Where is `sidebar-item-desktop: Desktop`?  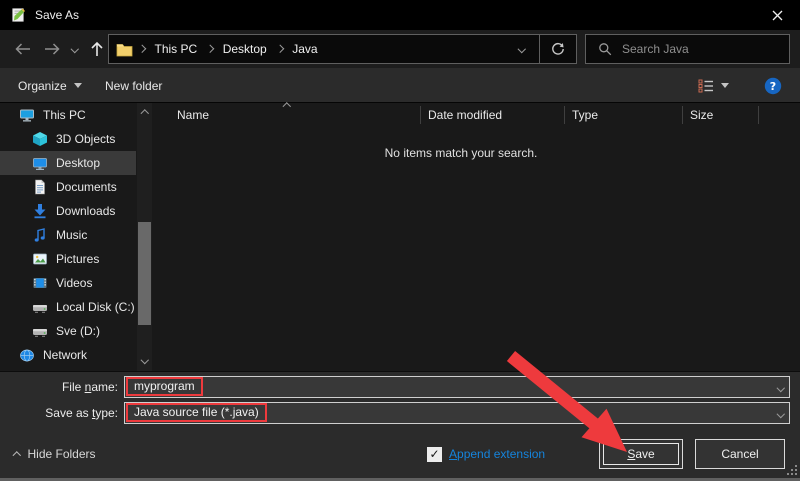
sidebar-item-desktop: Desktop is located at coordinates (68, 163).